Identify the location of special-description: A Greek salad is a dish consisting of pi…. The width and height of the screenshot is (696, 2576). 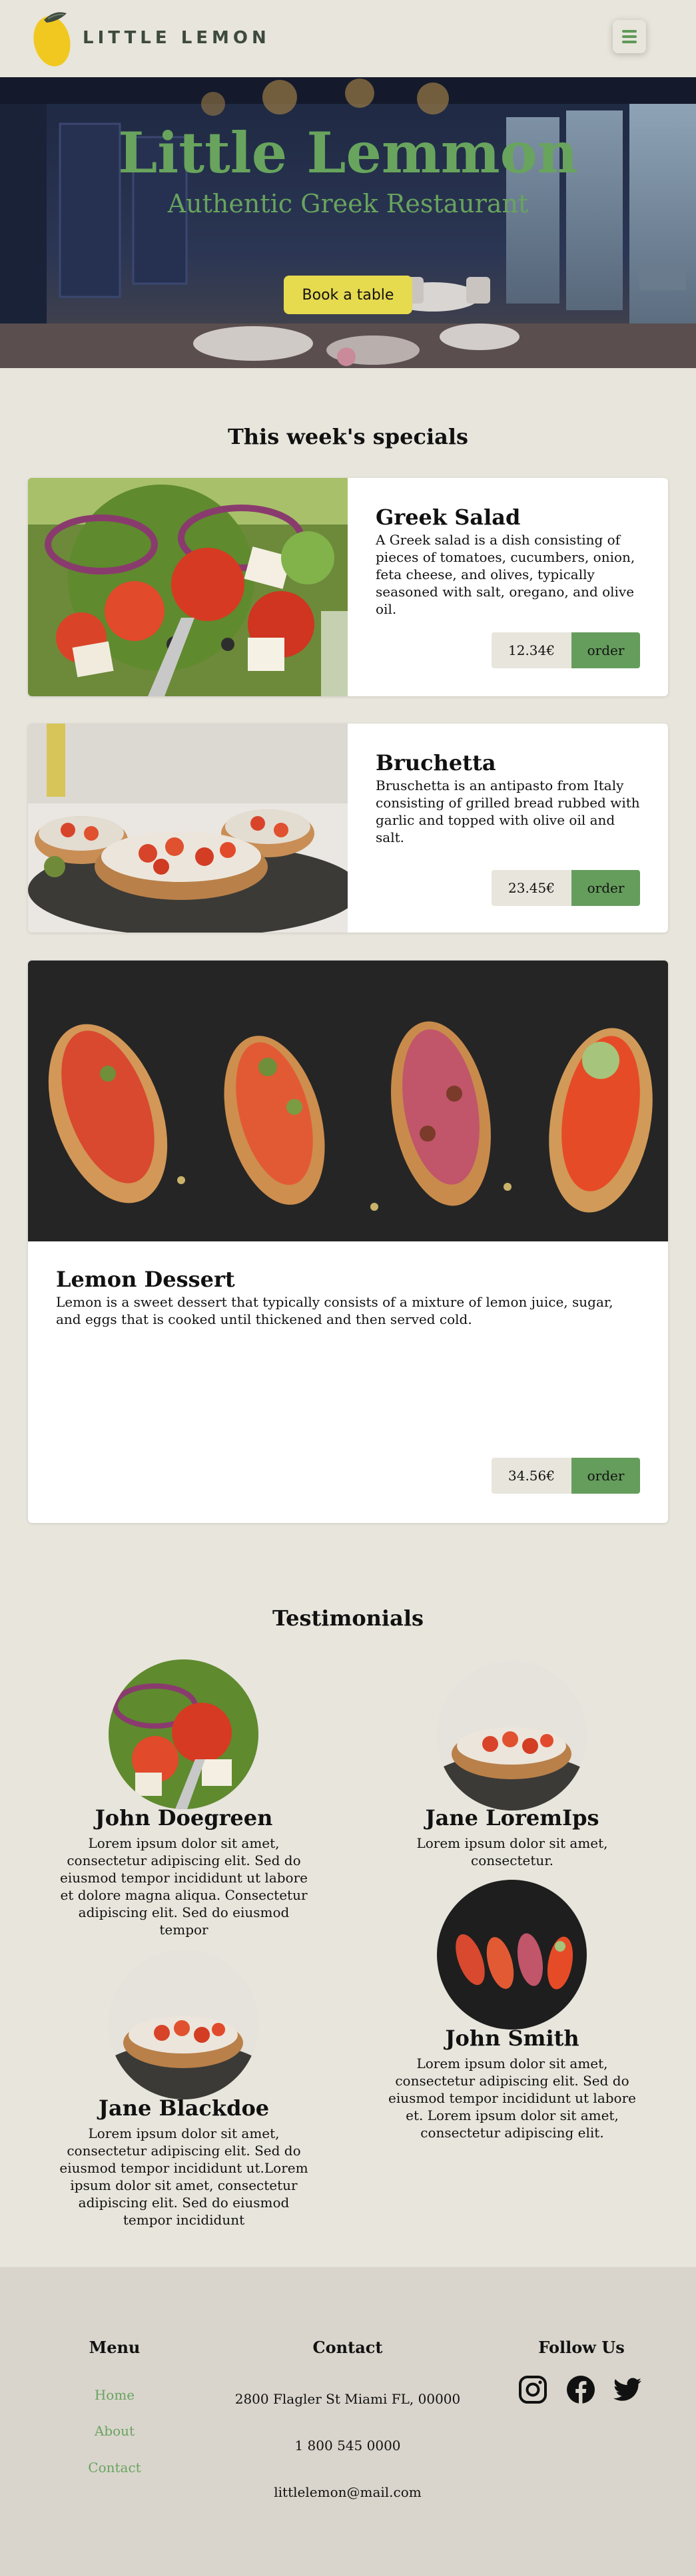
(505, 574).